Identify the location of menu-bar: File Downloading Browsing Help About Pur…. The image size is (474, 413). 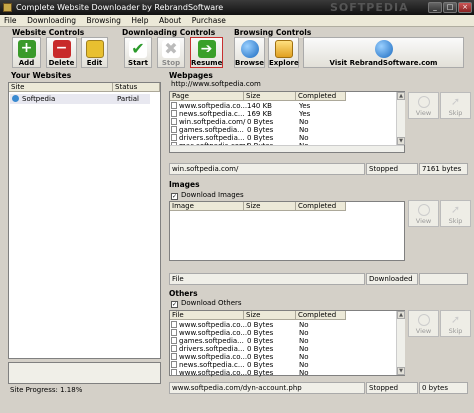
(237, 21).